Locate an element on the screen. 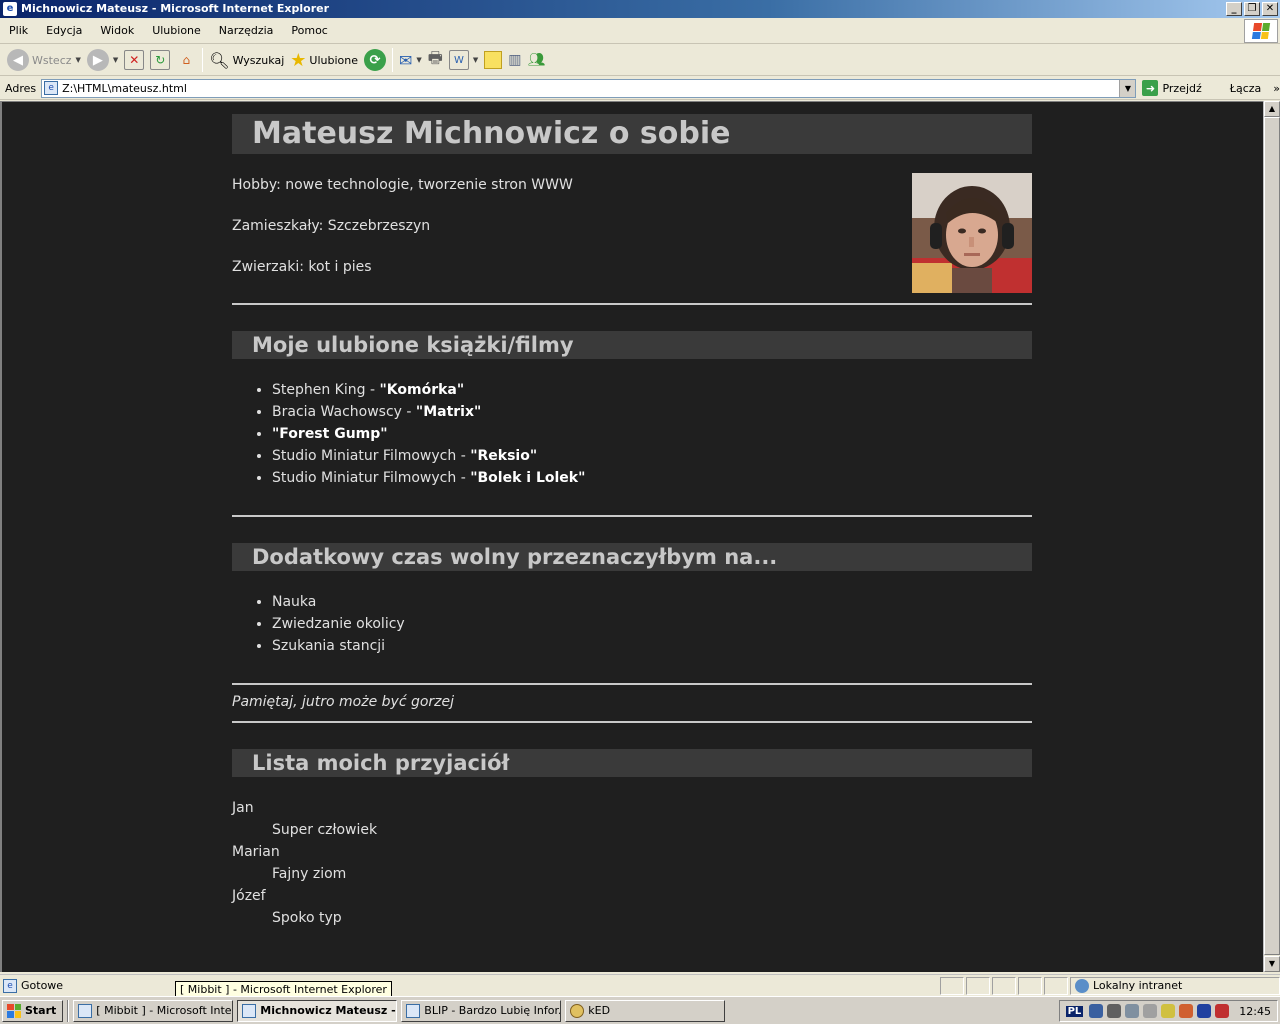 Image resolution: width=1280 pixels, height=1024 pixels. list-item: "Forest Gump" is located at coordinates (652, 434).